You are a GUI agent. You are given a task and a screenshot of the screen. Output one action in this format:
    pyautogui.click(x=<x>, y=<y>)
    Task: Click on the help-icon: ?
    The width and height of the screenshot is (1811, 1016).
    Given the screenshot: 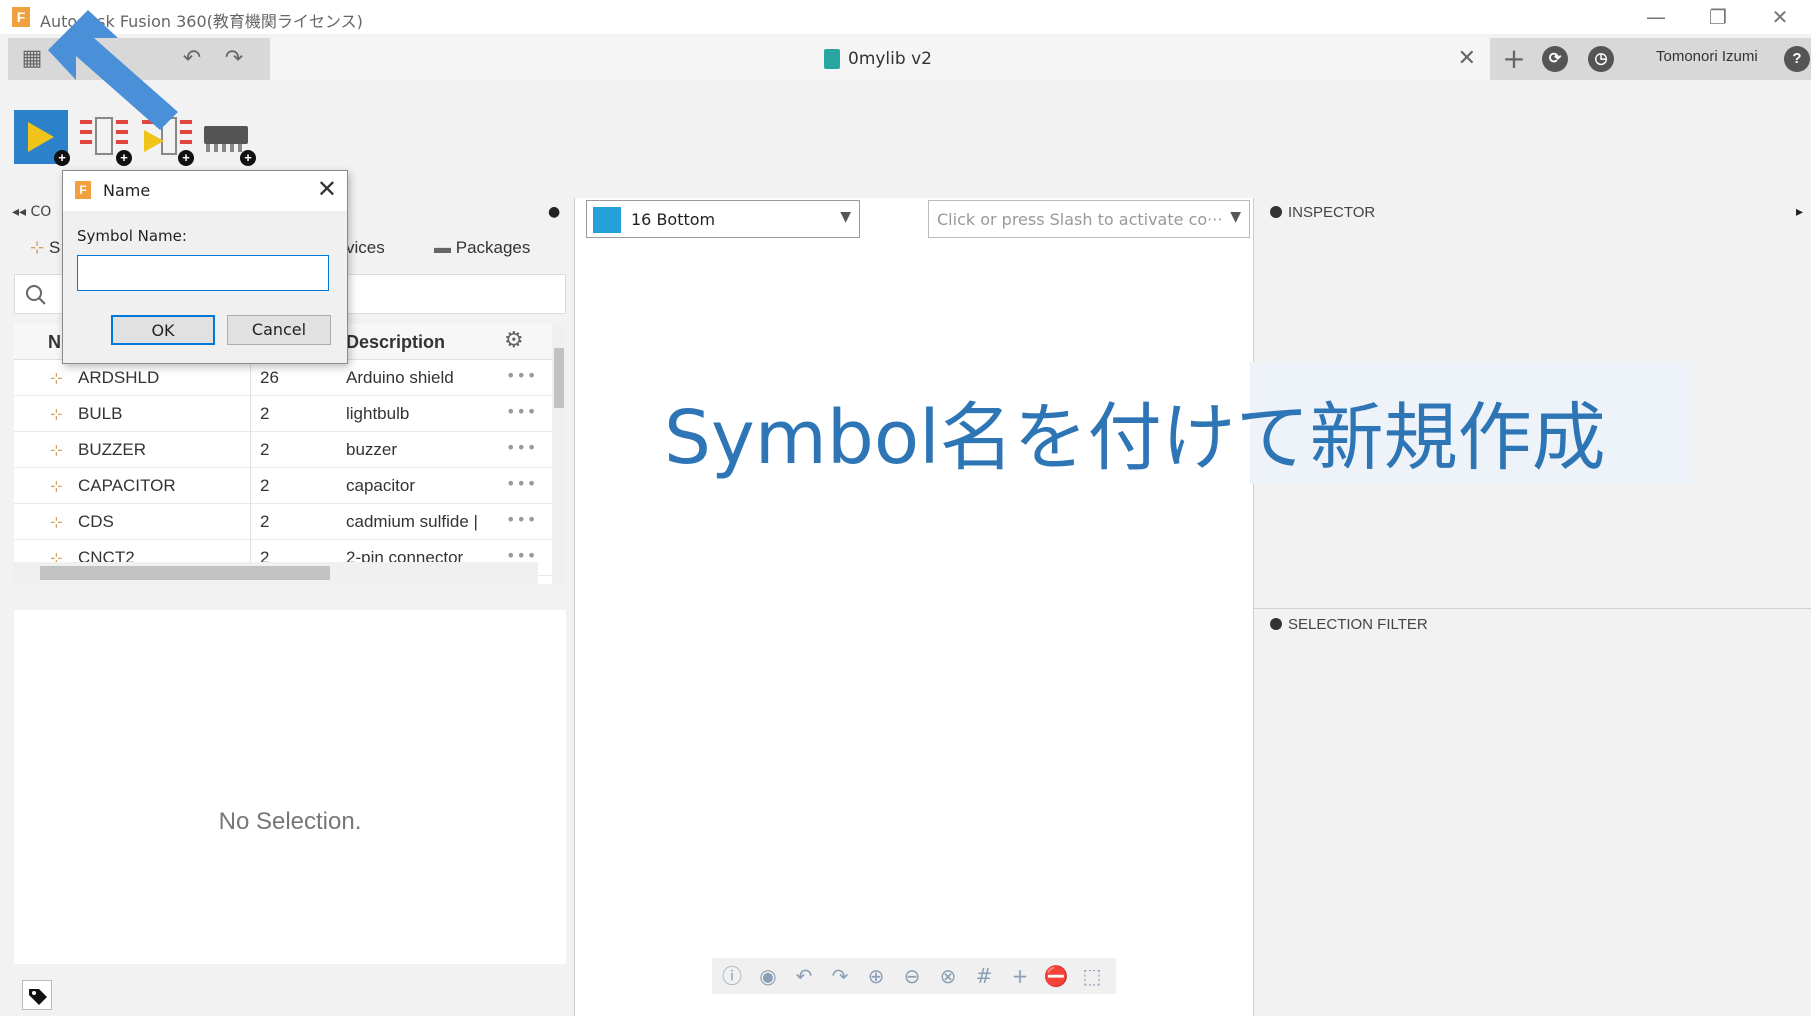 What is the action you would take?
    pyautogui.click(x=1797, y=59)
    